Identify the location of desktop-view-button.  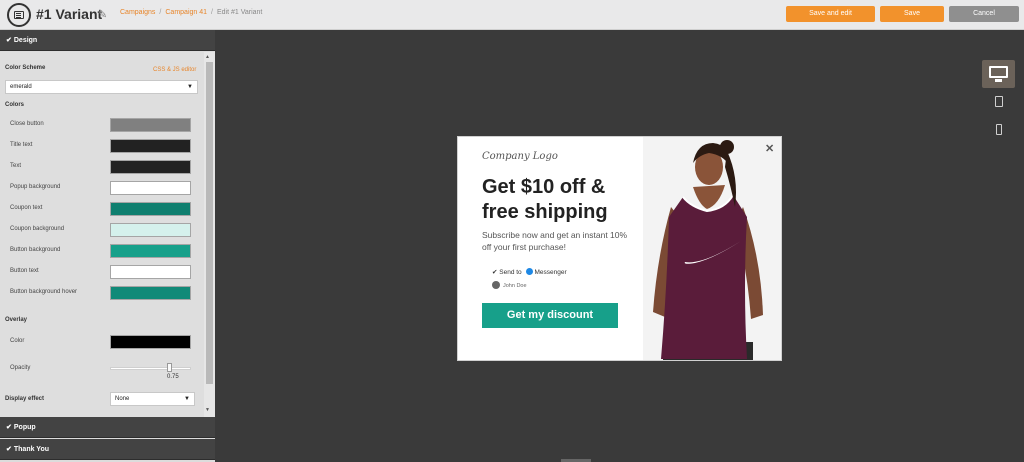
(998, 74).